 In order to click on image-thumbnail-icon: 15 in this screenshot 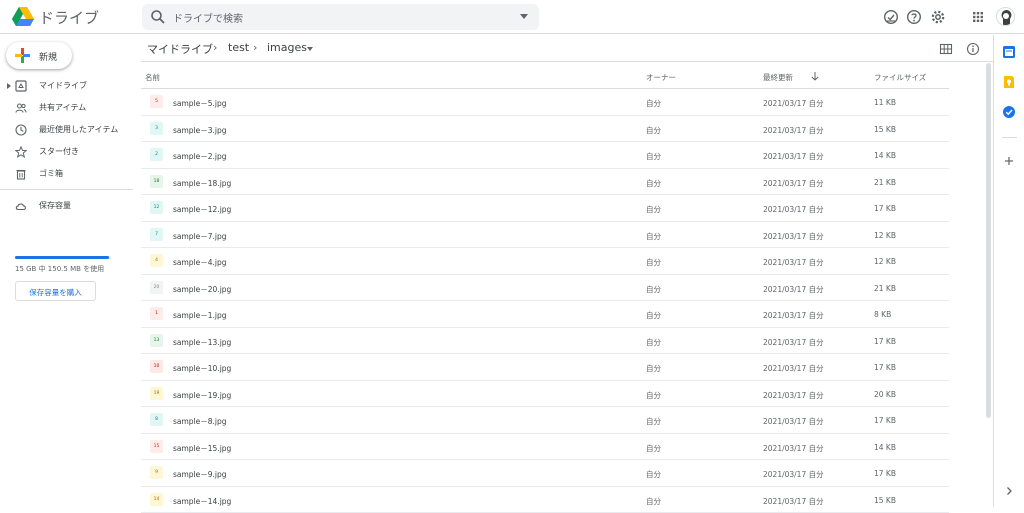, I will do `click(156, 446)`.